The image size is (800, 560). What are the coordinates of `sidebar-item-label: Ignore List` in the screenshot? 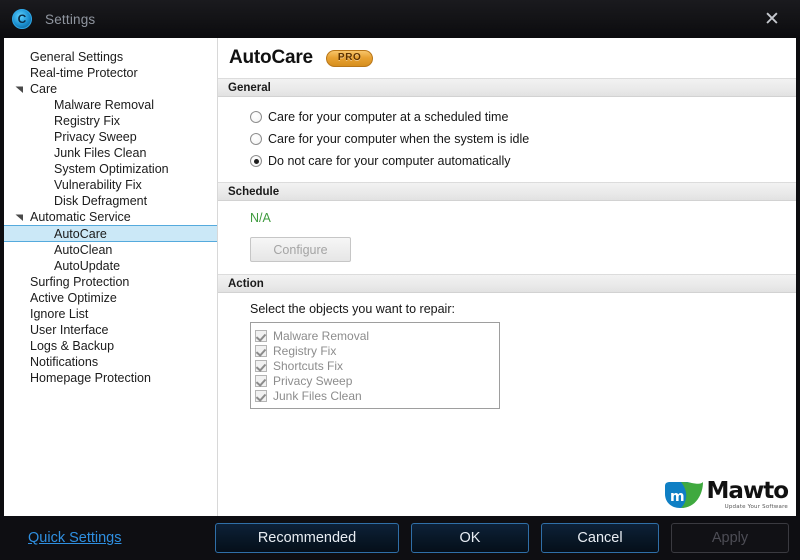 It's located at (59, 314).